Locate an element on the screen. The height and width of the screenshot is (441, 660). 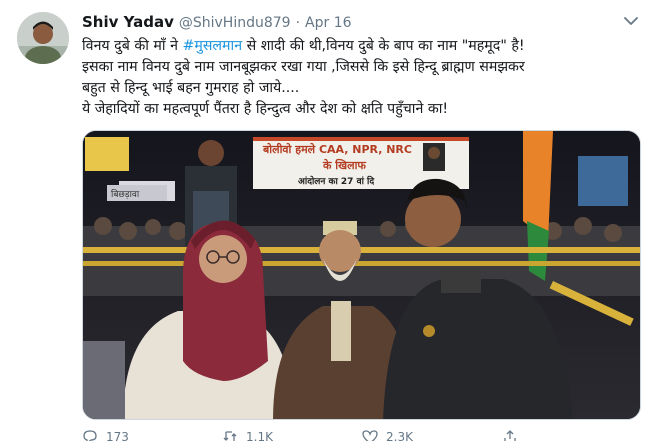
reply-button: 173 is located at coordinates (152, 435).